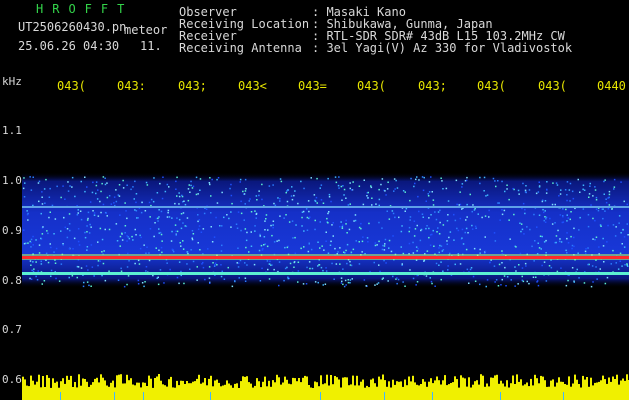 The width and height of the screenshot is (629, 400). I want to click on freq-tick: 0.7, so click(12, 329).